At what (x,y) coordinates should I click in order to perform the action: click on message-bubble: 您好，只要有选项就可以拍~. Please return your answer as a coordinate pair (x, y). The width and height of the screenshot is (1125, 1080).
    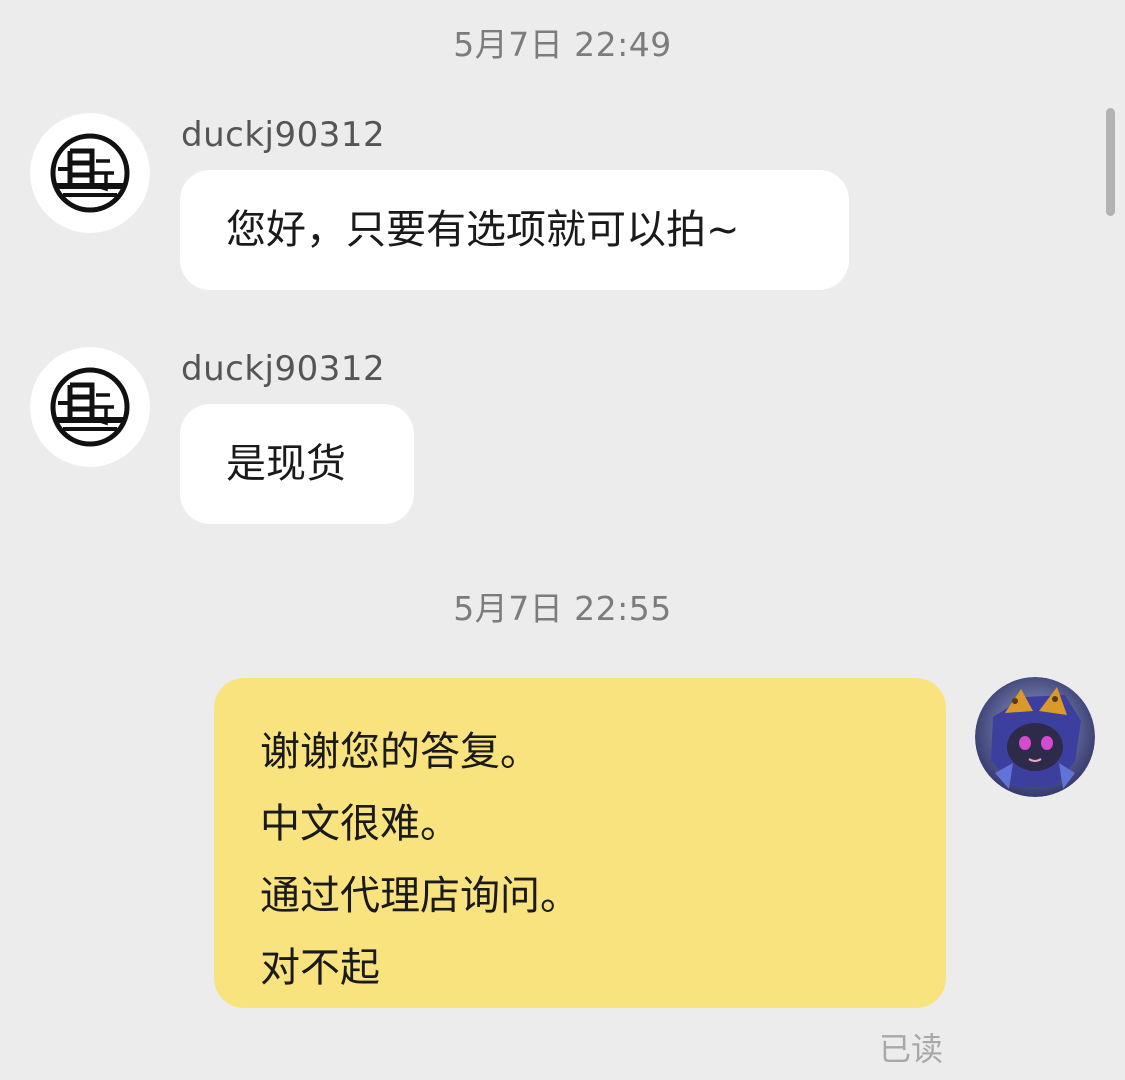
    Looking at the image, I should click on (514, 230).